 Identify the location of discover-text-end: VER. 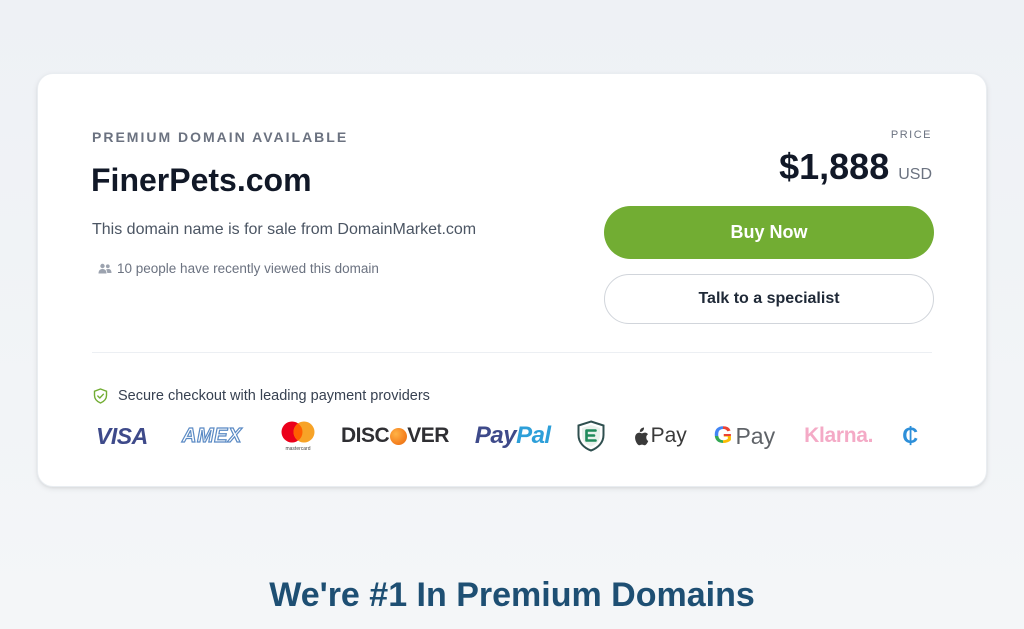
(428, 435).